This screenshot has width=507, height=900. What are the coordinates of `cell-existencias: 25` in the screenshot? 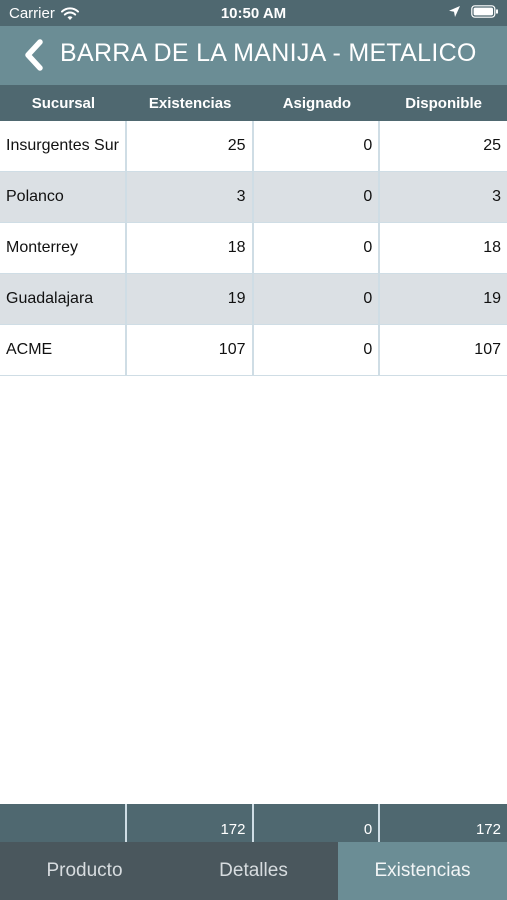 It's located at (190, 146).